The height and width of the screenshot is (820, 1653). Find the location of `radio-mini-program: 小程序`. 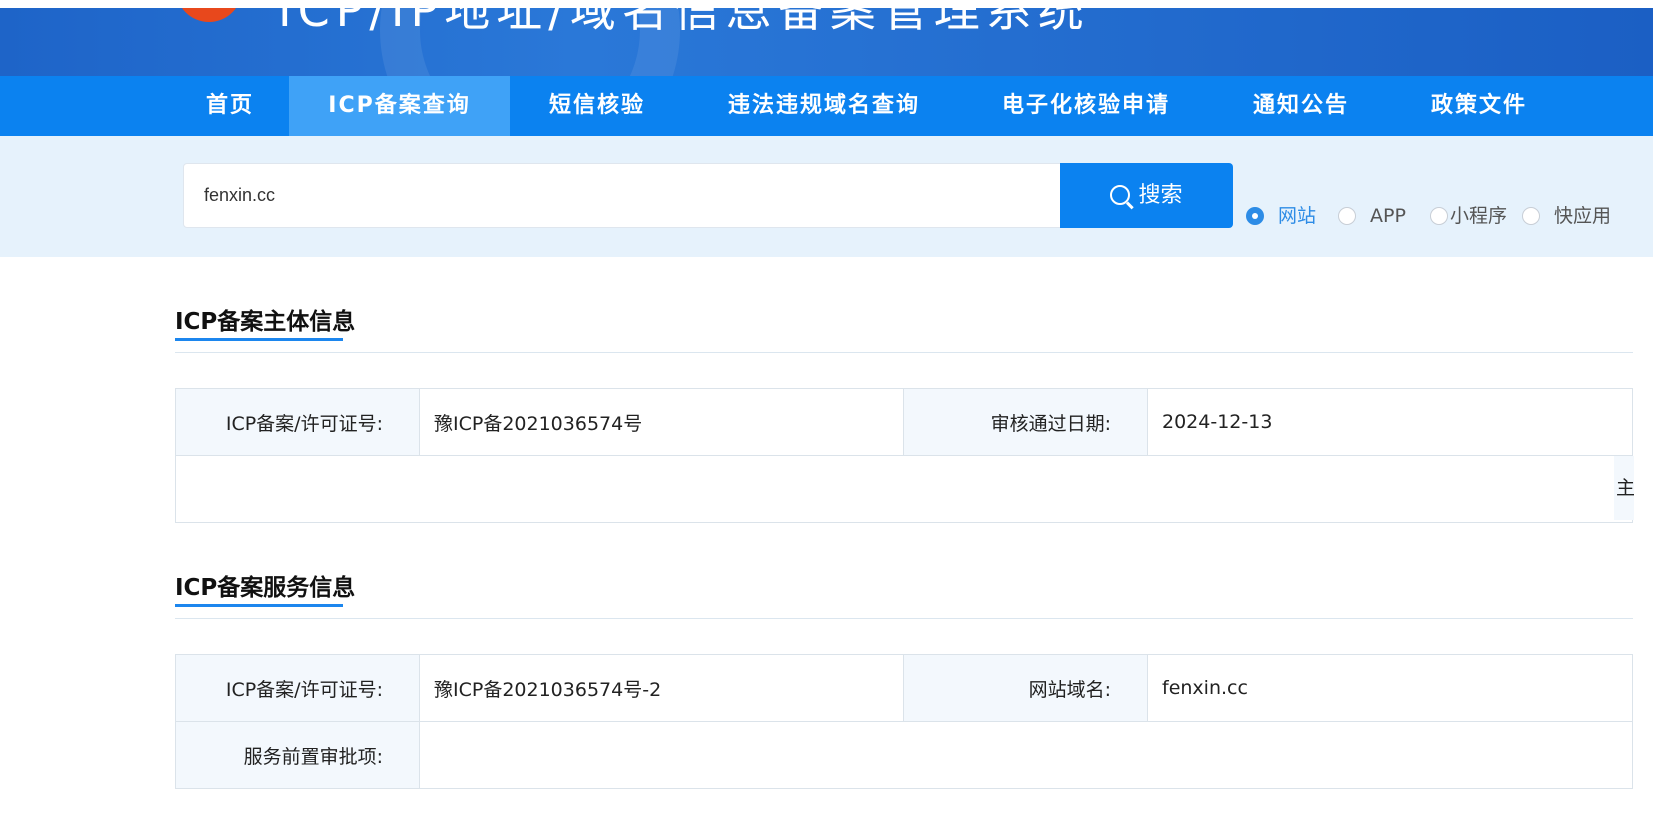

radio-mini-program: 小程序 is located at coordinates (1468, 216).